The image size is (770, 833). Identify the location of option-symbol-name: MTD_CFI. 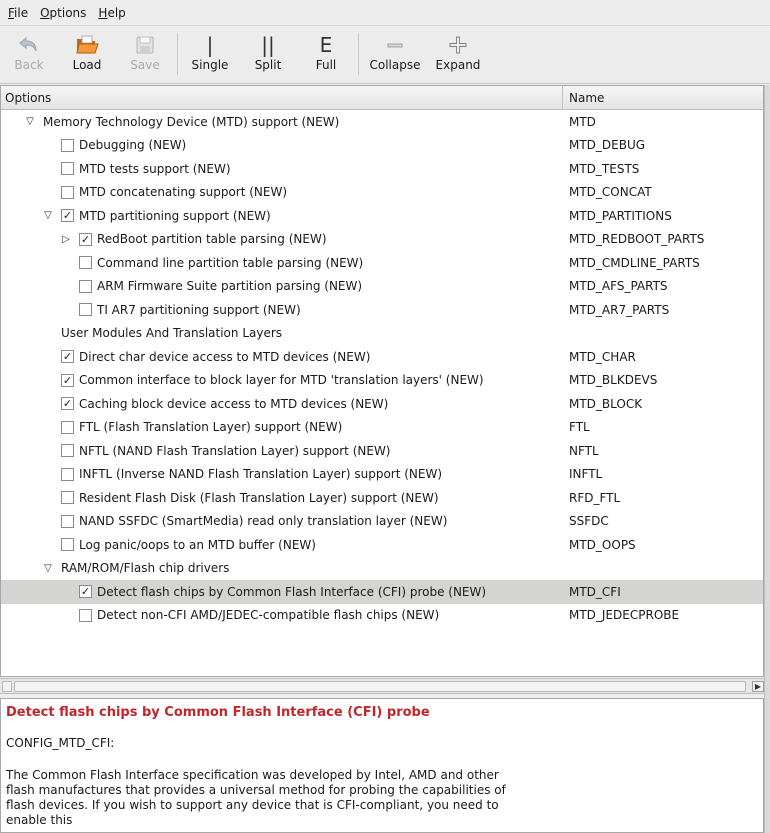
(595, 591).